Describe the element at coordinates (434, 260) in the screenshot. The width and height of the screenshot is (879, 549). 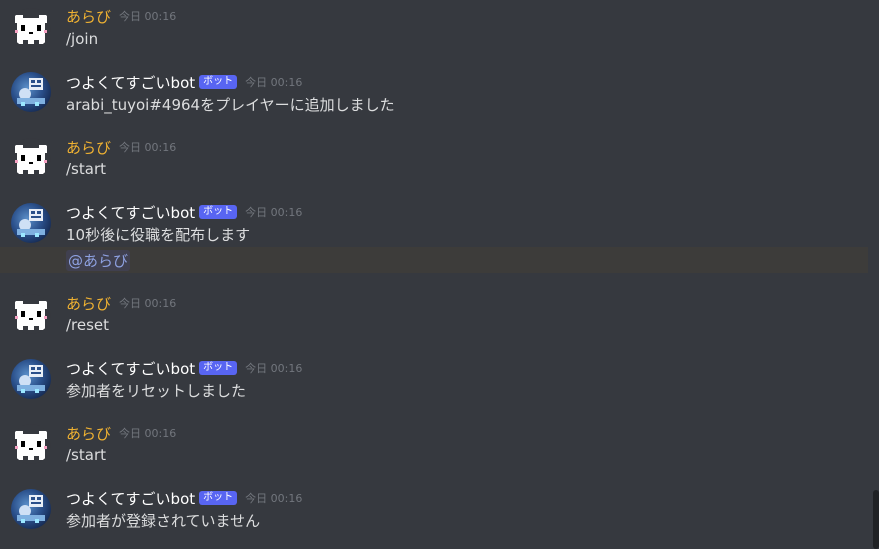
I see `mention-highlight-row: @あらび` at that location.